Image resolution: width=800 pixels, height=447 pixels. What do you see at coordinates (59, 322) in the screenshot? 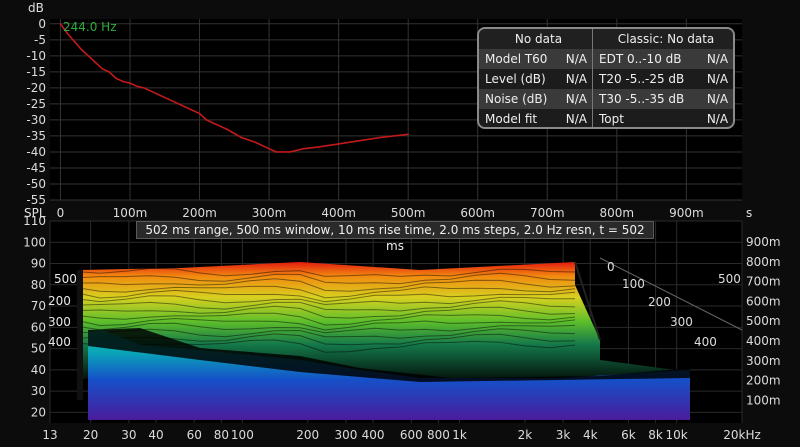
I see `waterfall-slice-label: 300` at bounding box center [59, 322].